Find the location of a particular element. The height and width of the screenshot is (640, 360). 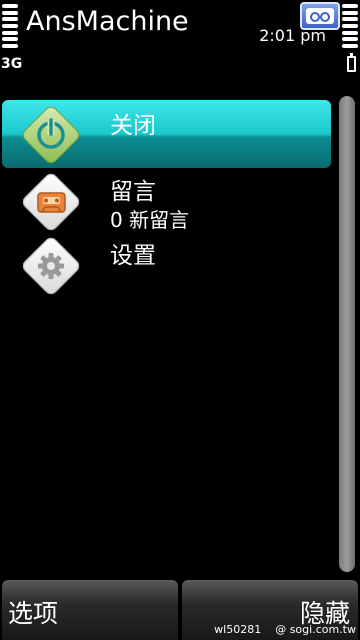

gear-icon is located at coordinates (51, 266).